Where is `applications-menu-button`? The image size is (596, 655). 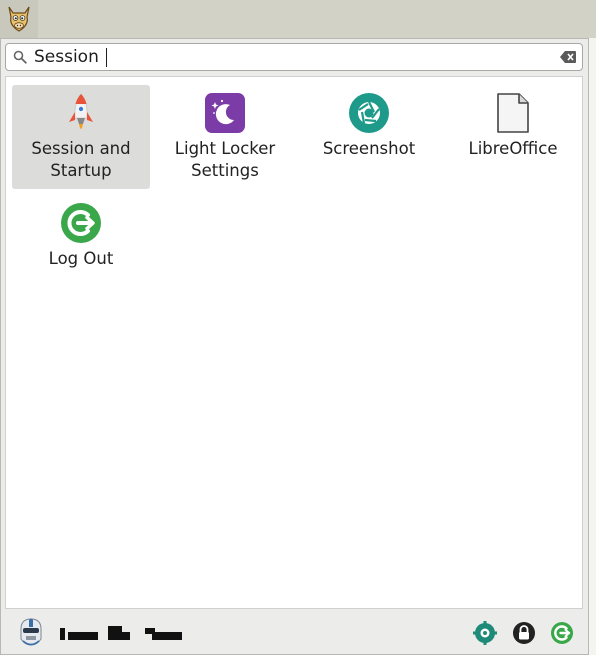
applications-menu-button is located at coordinates (19, 19).